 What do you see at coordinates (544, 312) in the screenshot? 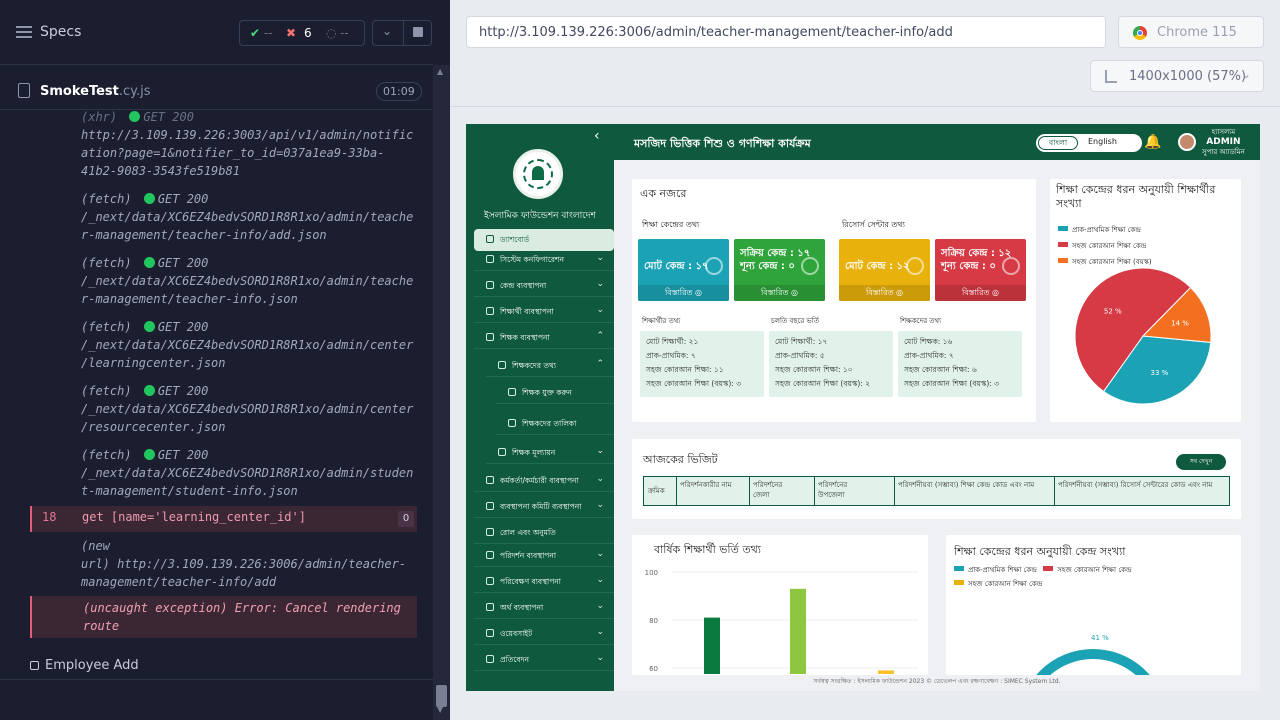
I see `sidebar-item: শিক্ষার্থী ব্যবস্থাপনা ⌄` at bounding box center [544, 312].